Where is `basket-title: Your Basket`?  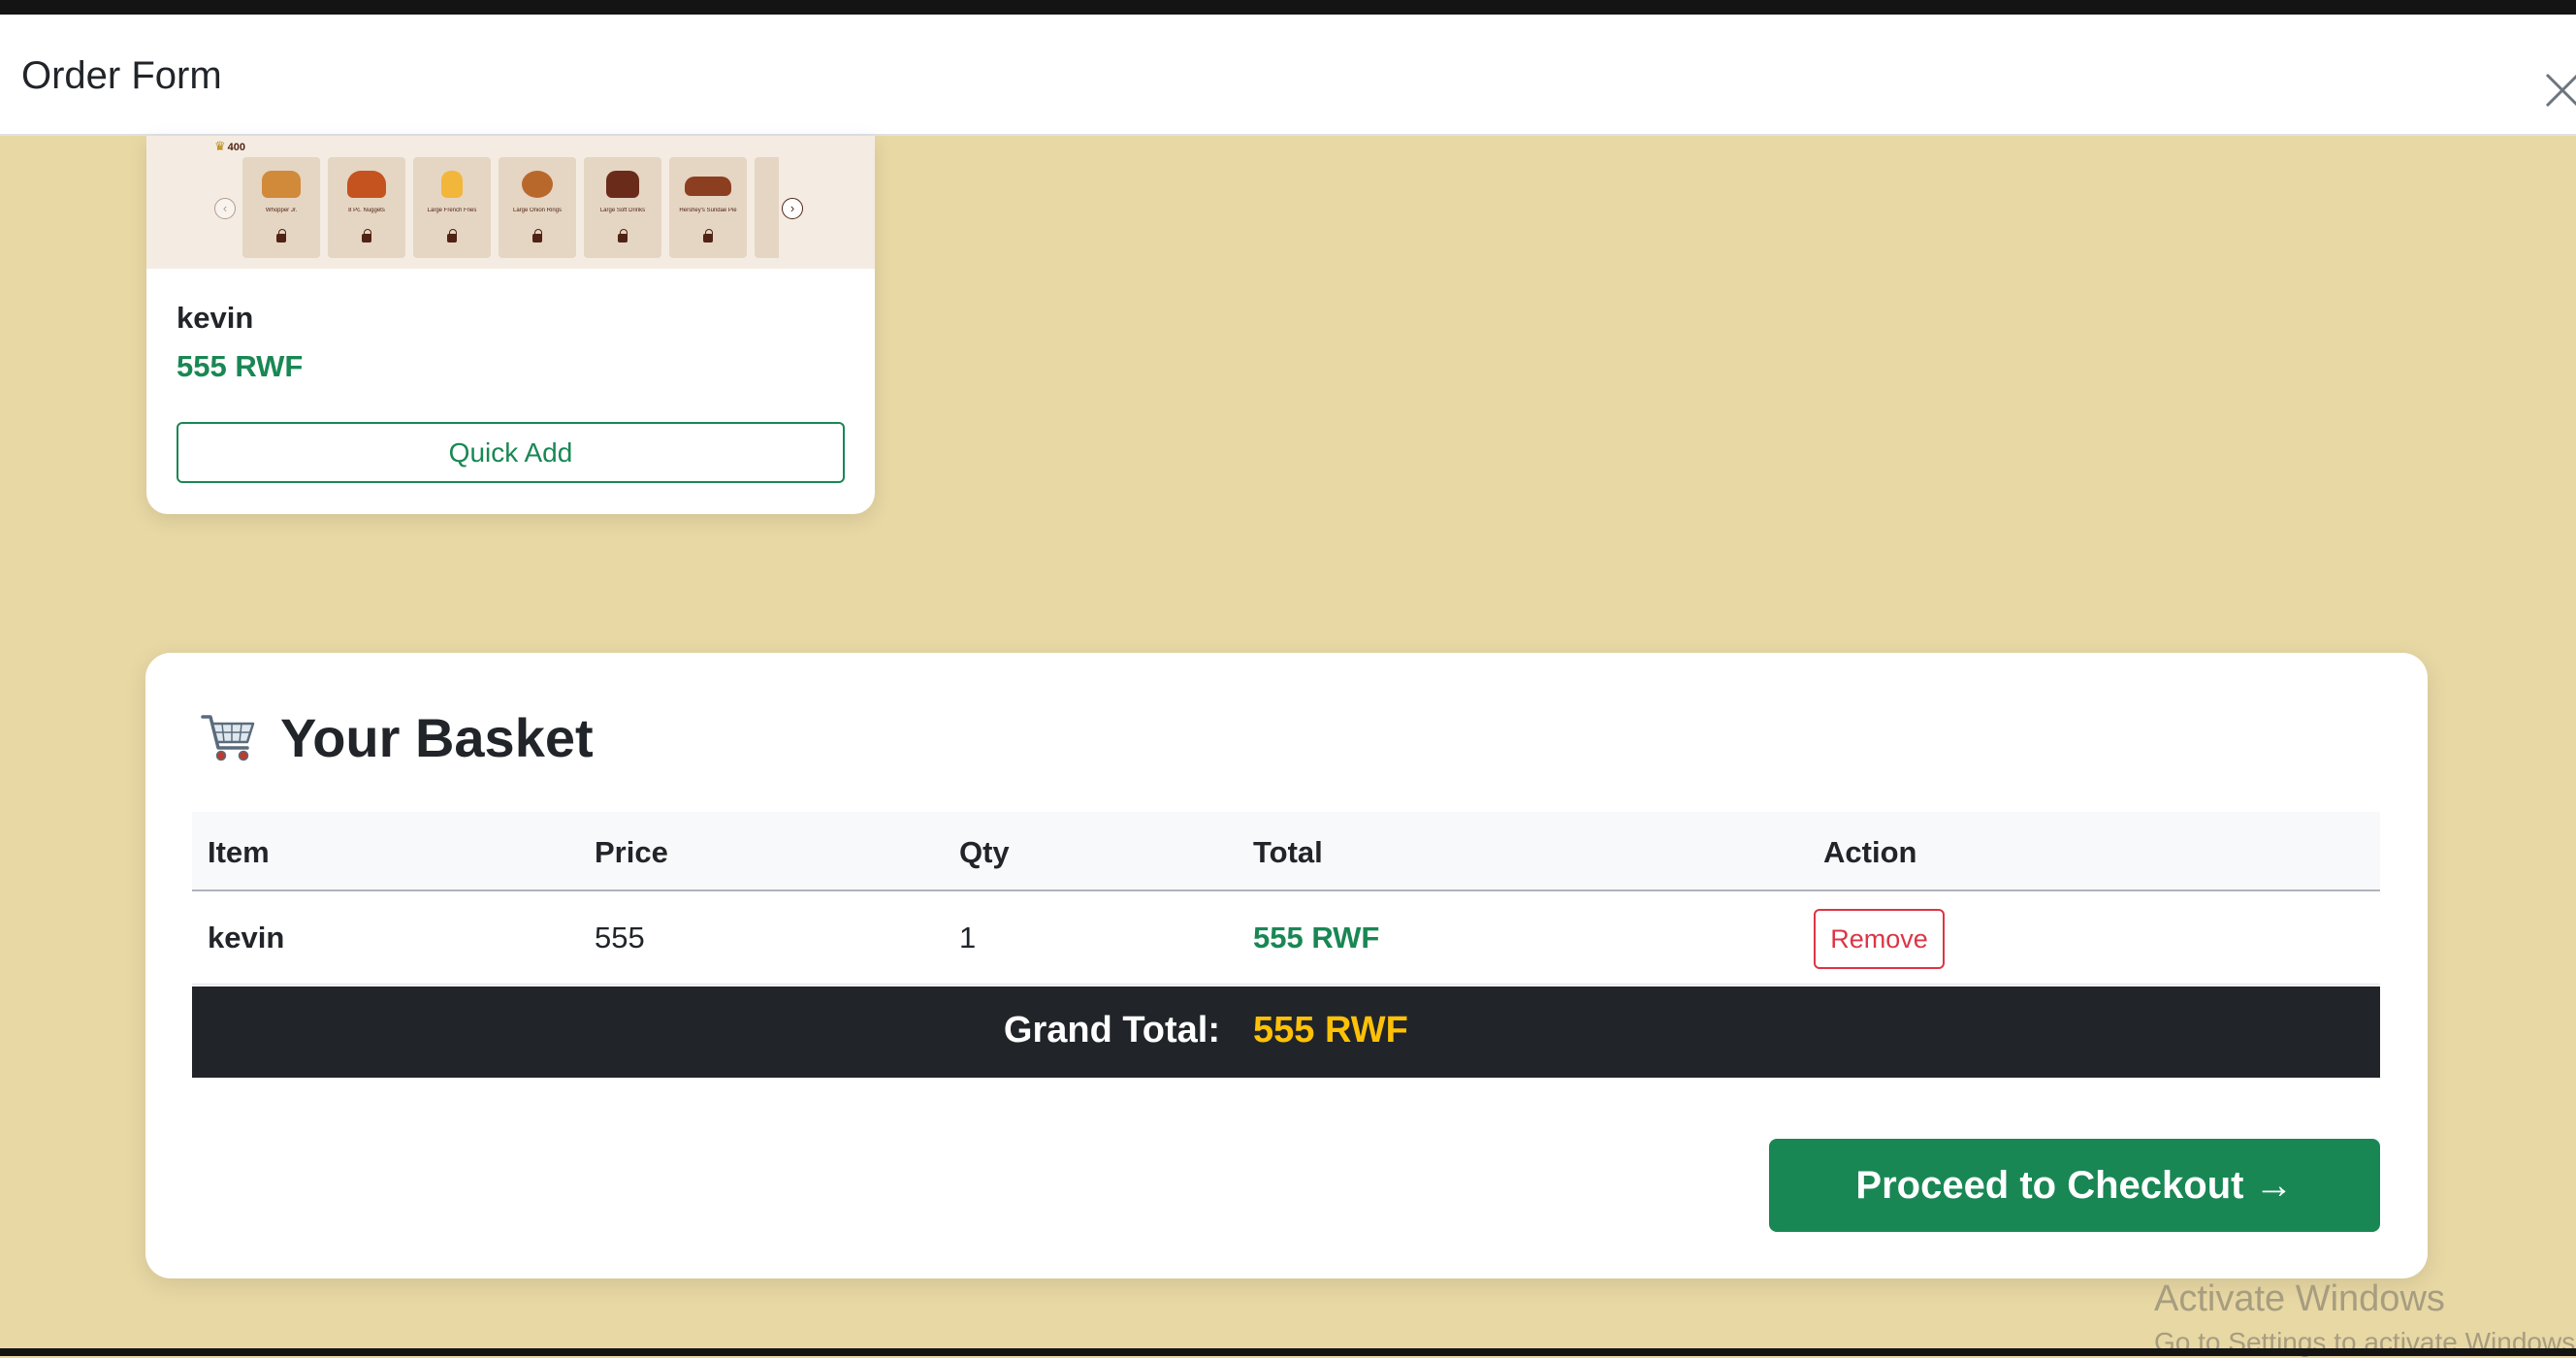 basket-title: Your Basket is located at coordinates (396, 737).